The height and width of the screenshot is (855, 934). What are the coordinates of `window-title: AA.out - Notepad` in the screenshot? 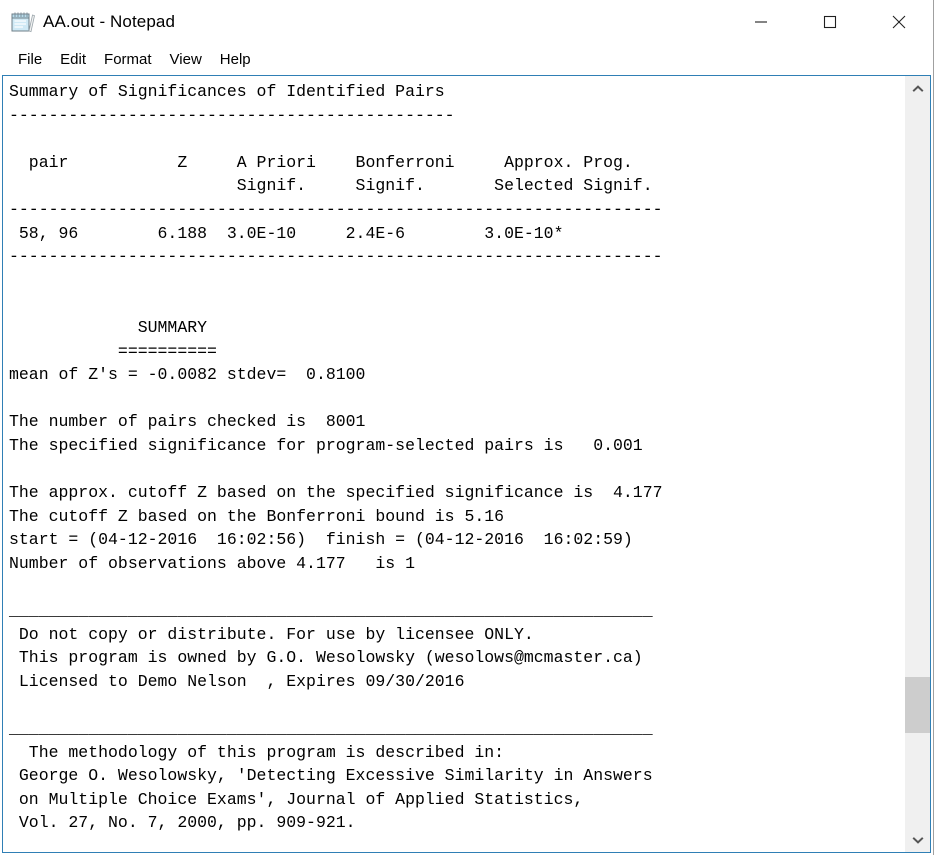 It's located at (109, 21).